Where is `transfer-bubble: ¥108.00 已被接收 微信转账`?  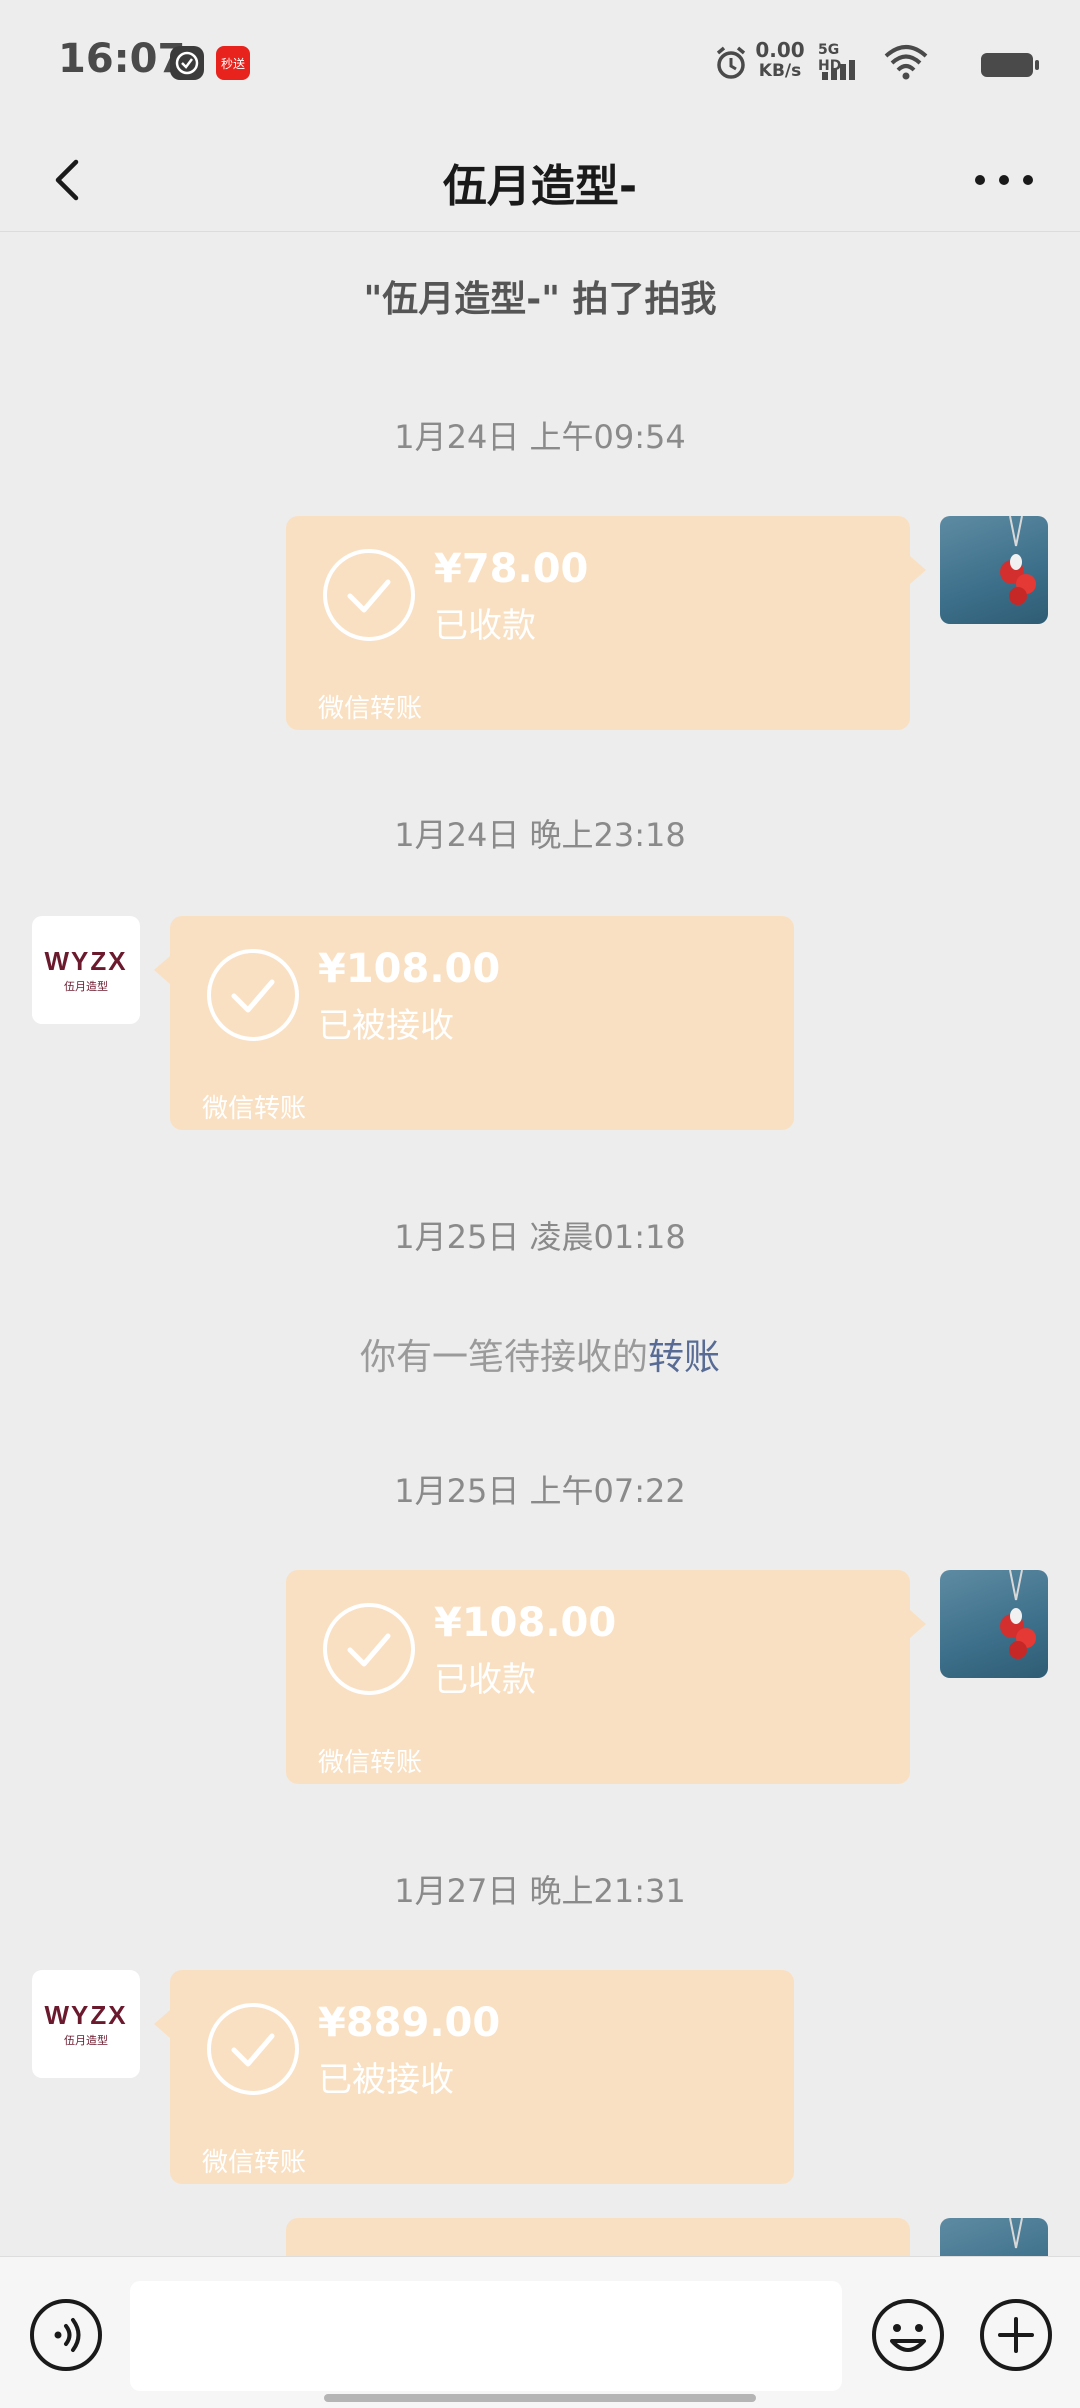
transfer-bubble: ¥108.00 已被接收 微信转账 is located at coordinates (474, 1023).